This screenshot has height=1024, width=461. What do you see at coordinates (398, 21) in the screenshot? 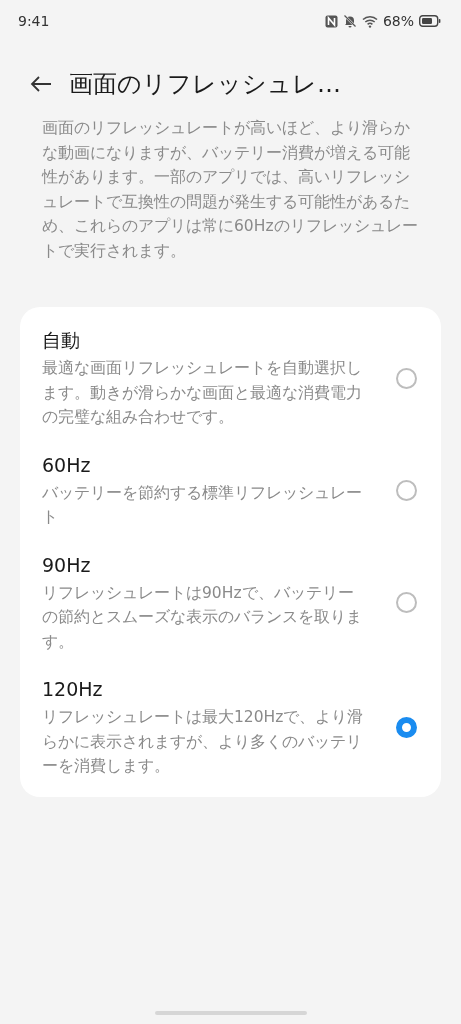
I see `battery-percent: 68%` at bounding box center [398, 21].